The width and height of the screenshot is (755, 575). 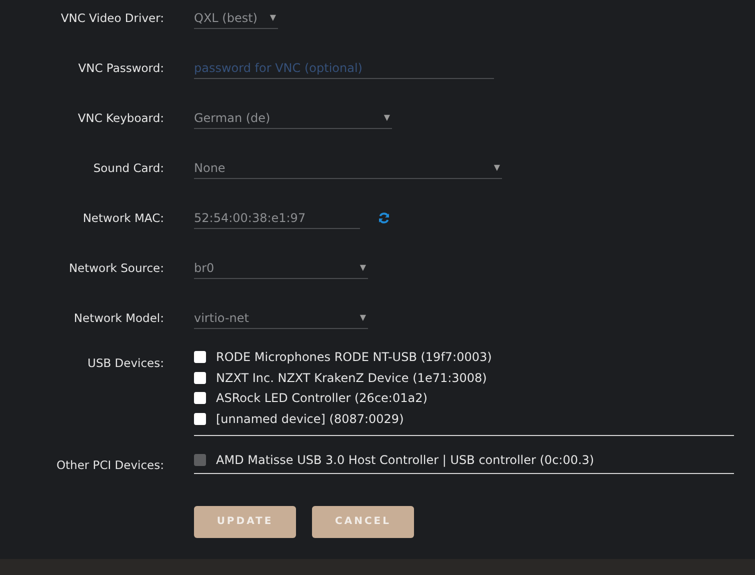 I want to click on password-field: password for VNC (optional), so click(x=344, y=68).